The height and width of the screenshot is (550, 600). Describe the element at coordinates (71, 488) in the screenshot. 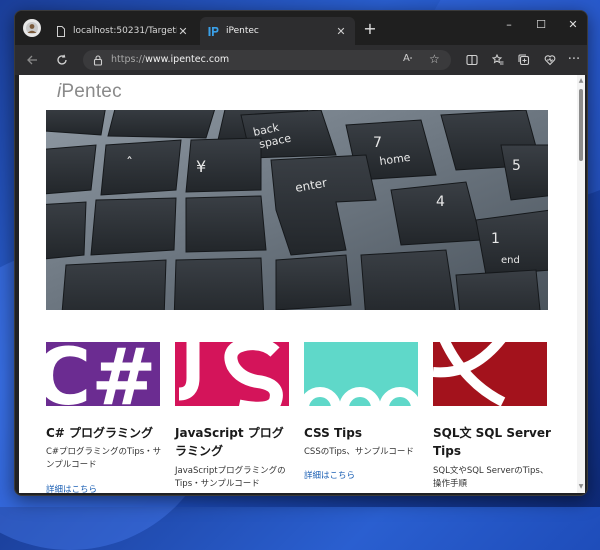

I see `card-link-csharp: 詳細はこちら` at that location.